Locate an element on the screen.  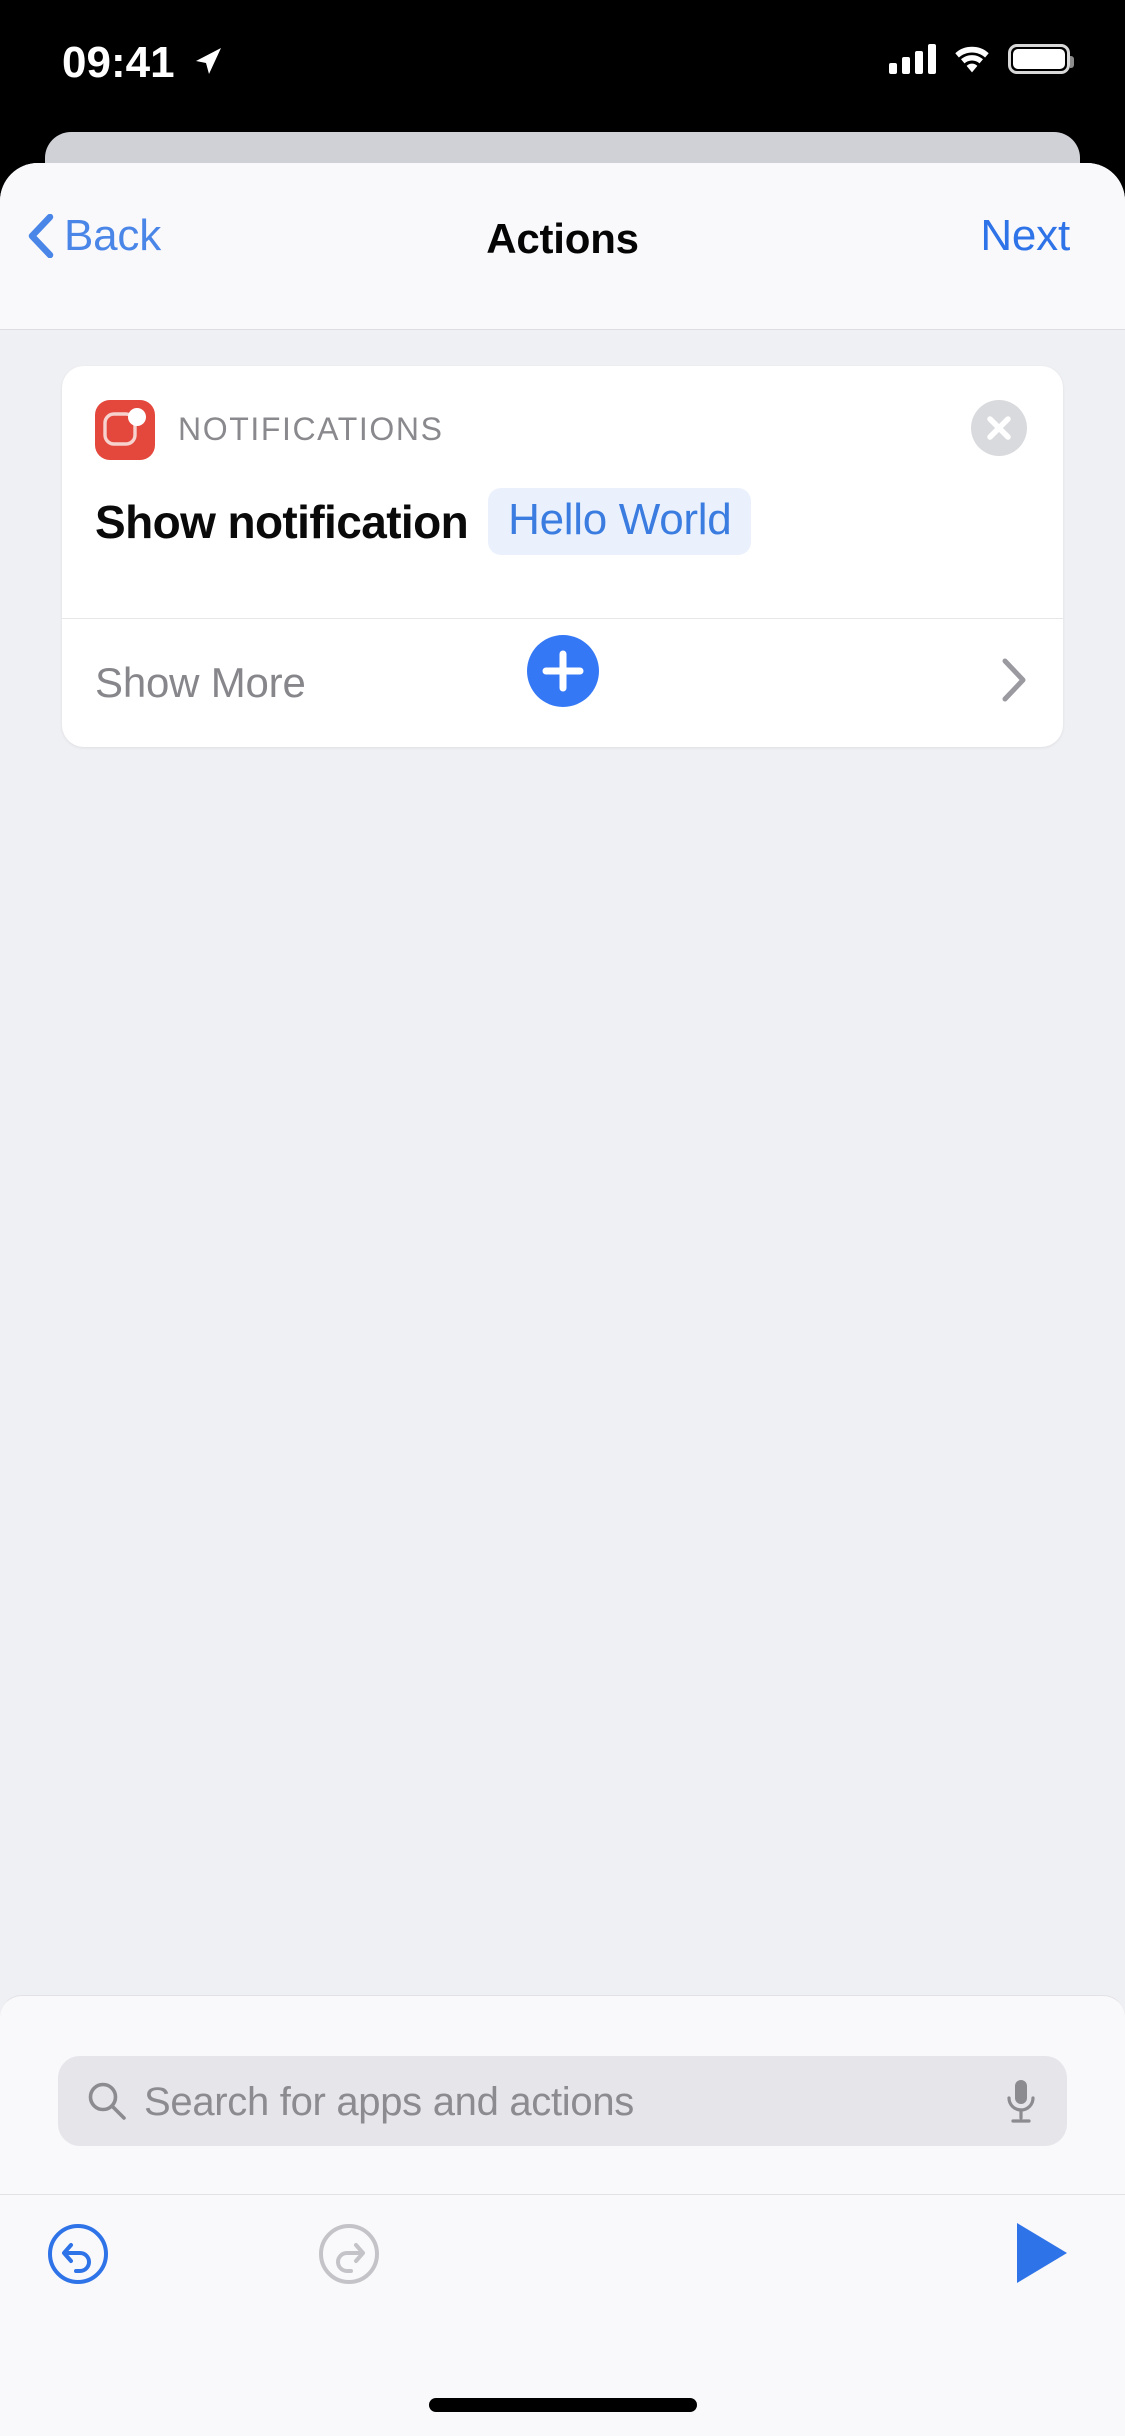
notifications-app-icon is located at coordinates (125, 430).